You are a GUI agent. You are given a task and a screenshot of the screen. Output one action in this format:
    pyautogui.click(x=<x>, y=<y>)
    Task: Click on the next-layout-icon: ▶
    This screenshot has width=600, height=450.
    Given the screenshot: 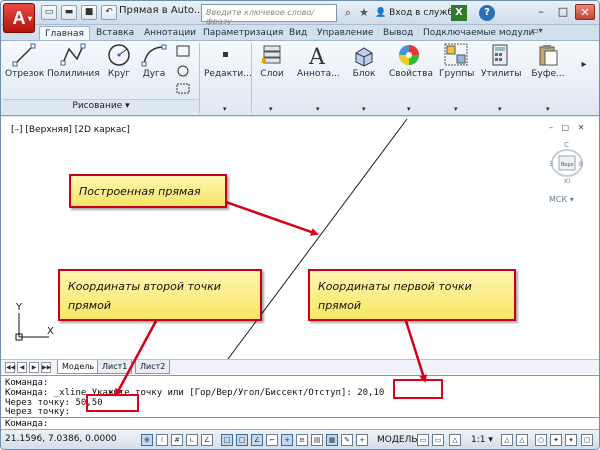 What is the action you would take?
    pyautogui.click(x=34, y=367)
    